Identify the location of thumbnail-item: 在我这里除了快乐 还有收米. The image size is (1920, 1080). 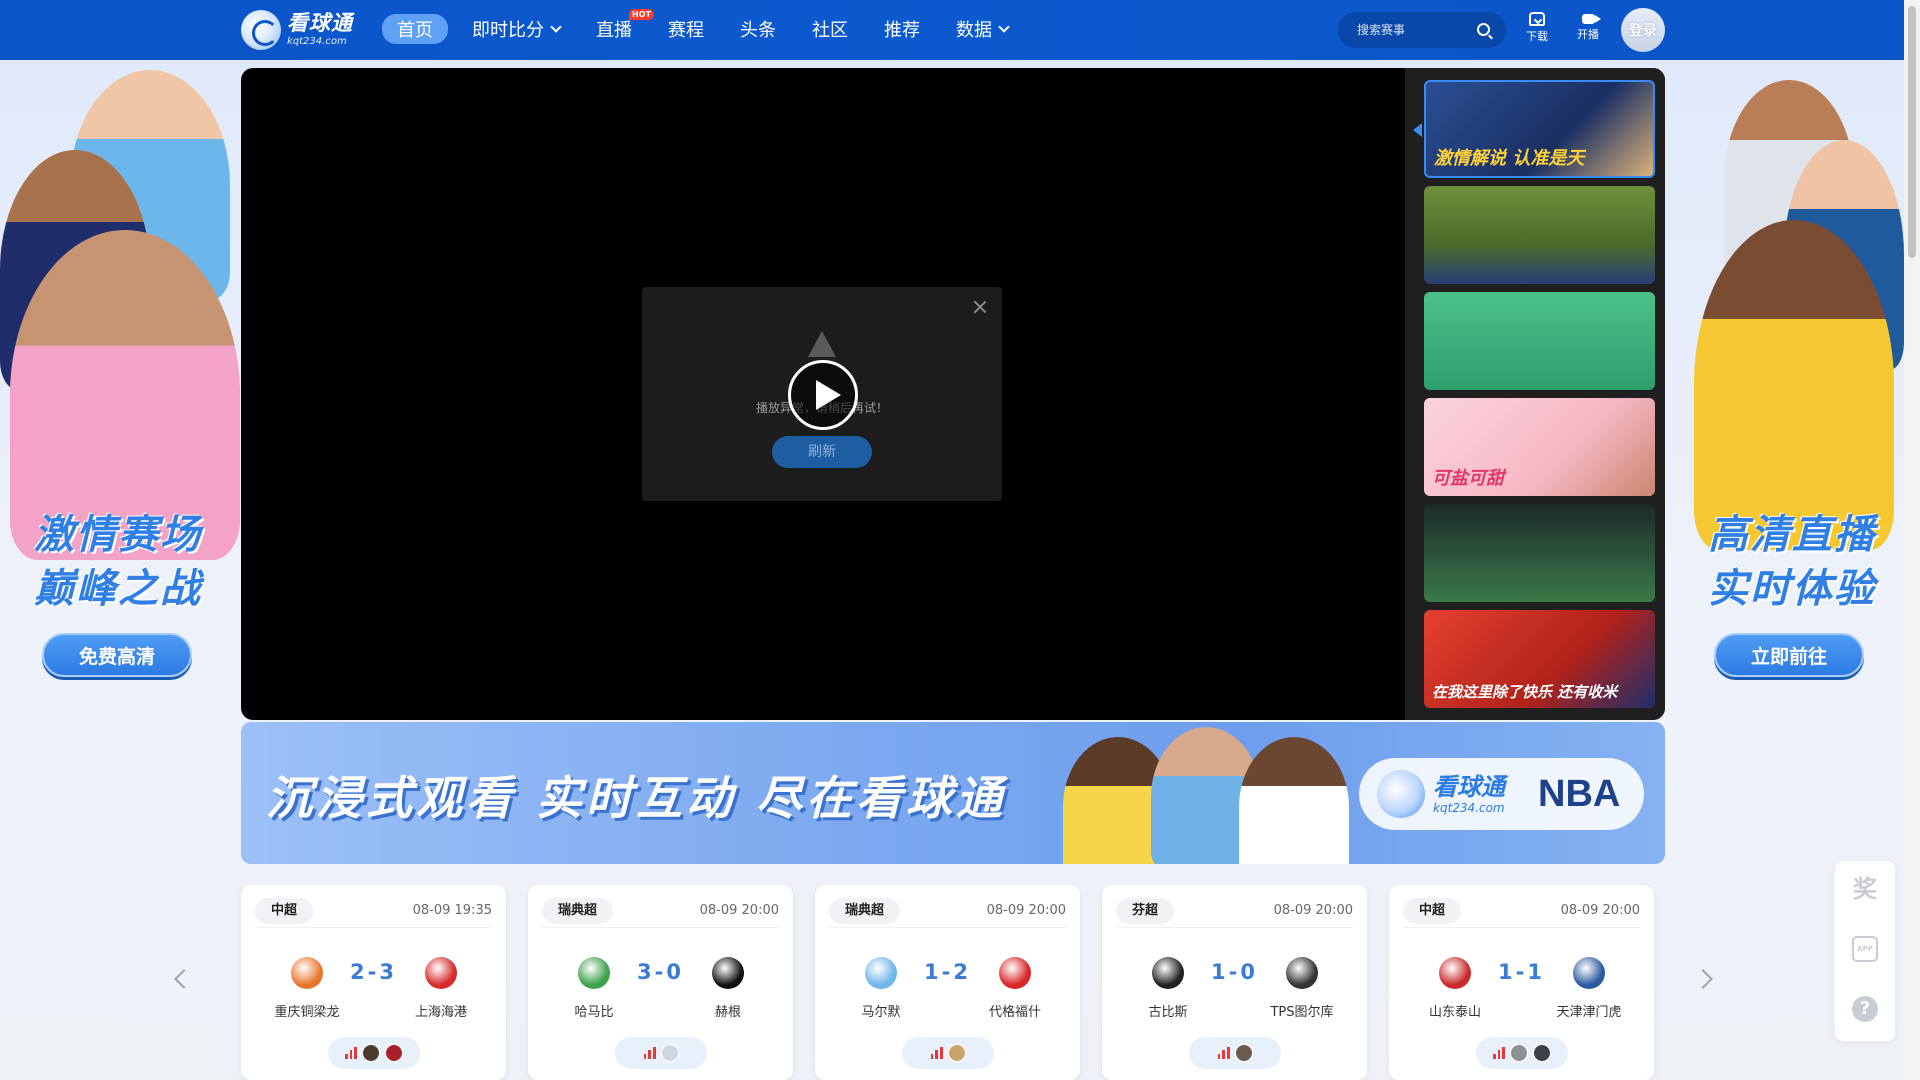
(1539, 659).